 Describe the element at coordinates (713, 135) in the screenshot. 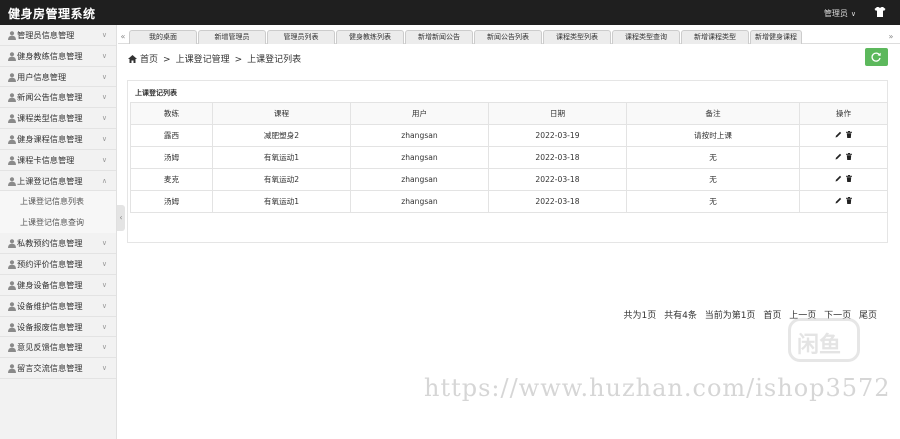

I see `table-cell: 请按时上课` at that location.